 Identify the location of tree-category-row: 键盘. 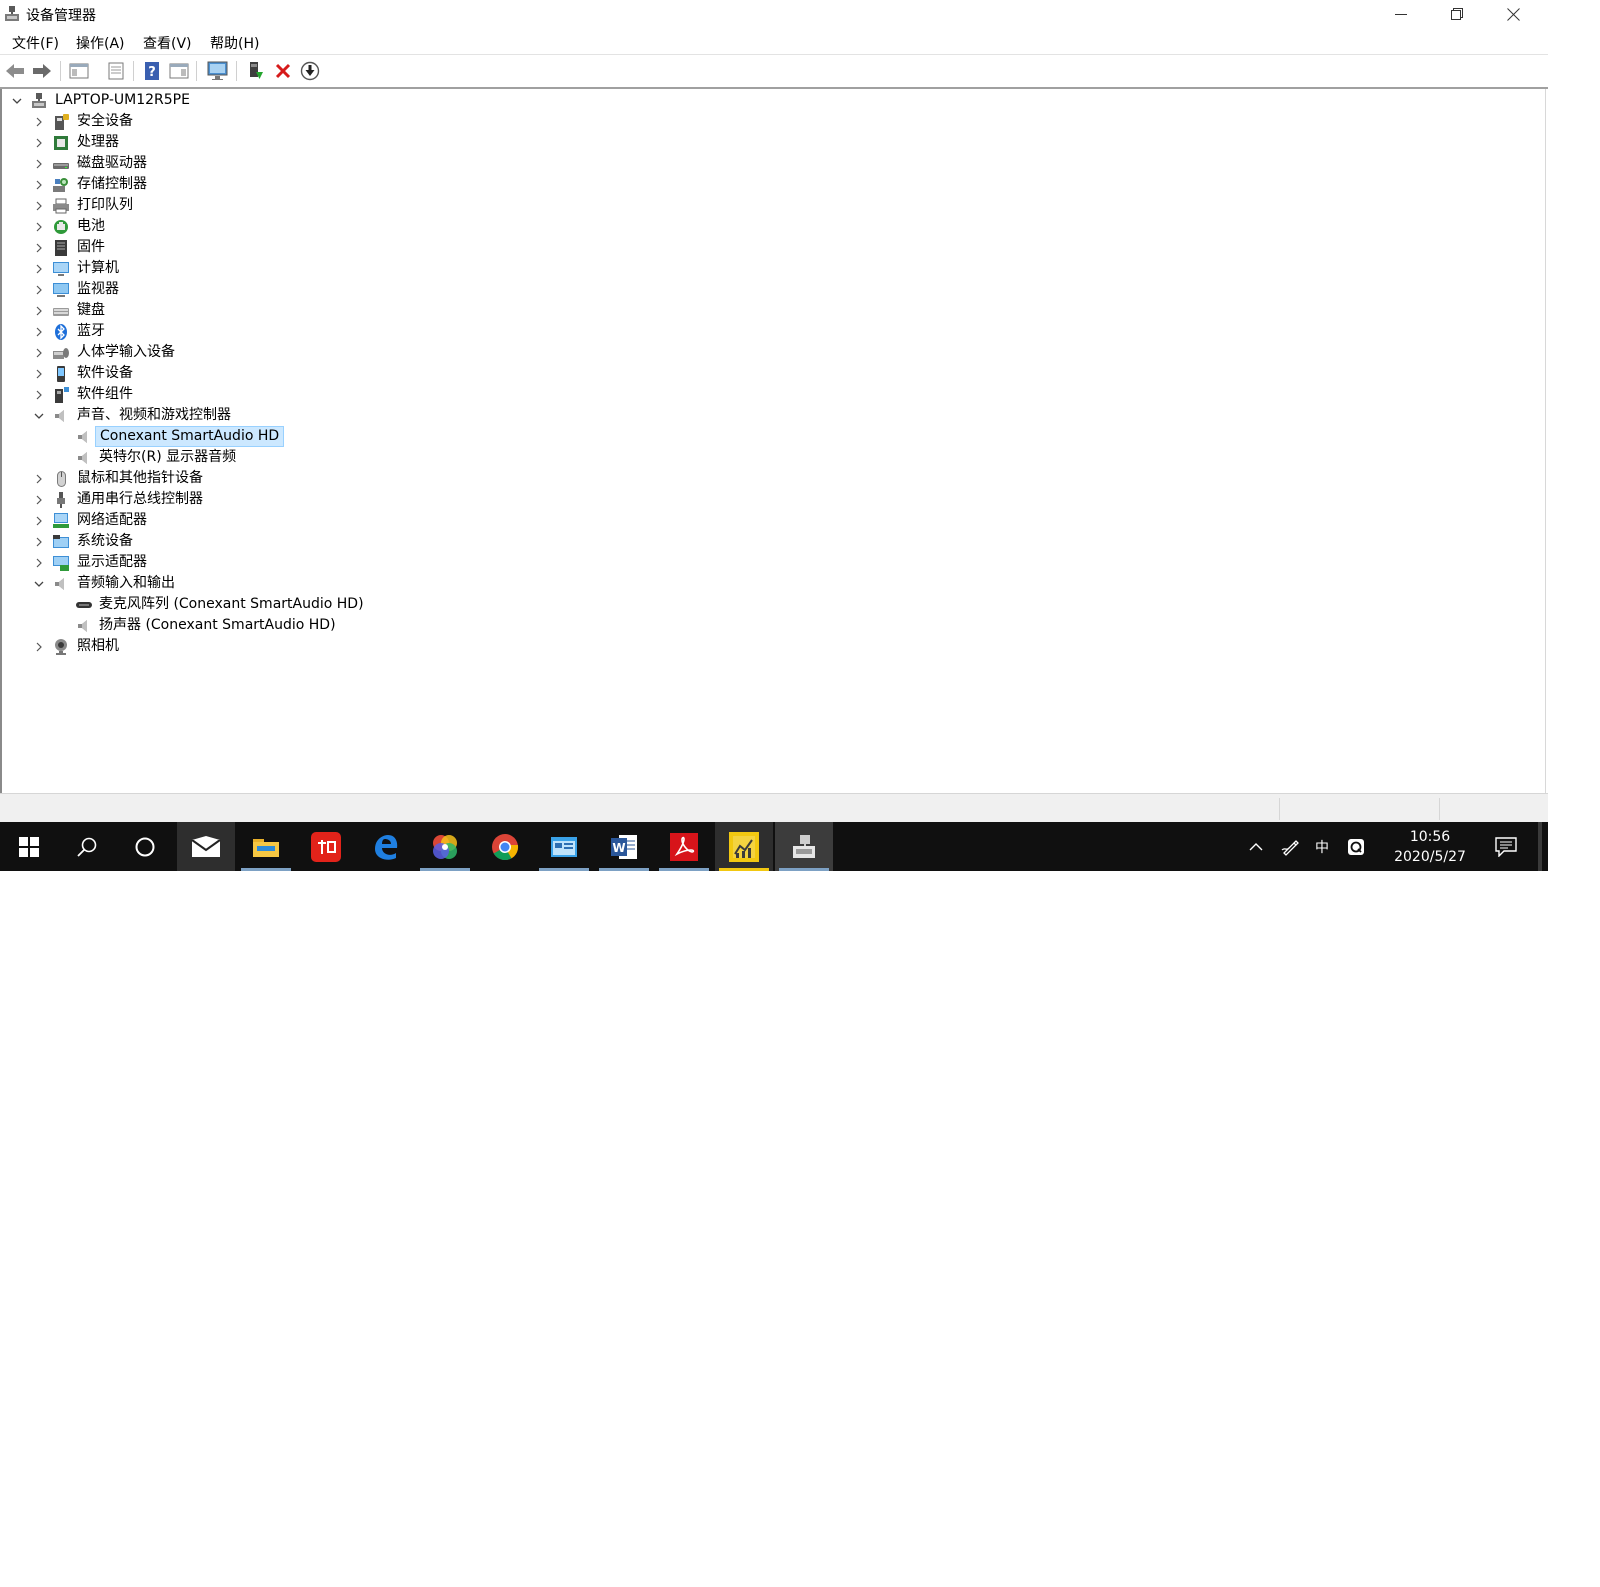
(202, 310).